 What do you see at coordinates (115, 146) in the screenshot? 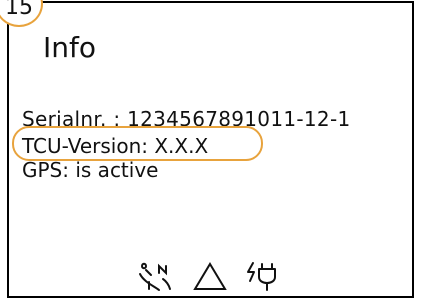
I see `tcu-version-text: TCU-Version: X.X.X` at bounding box center [115, 146].